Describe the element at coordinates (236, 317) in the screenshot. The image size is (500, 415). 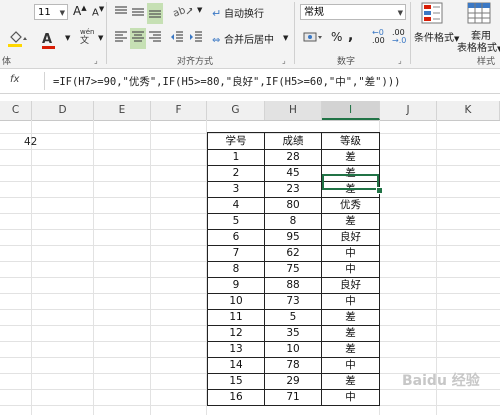
I see `student-id-cell: 11` at that location.